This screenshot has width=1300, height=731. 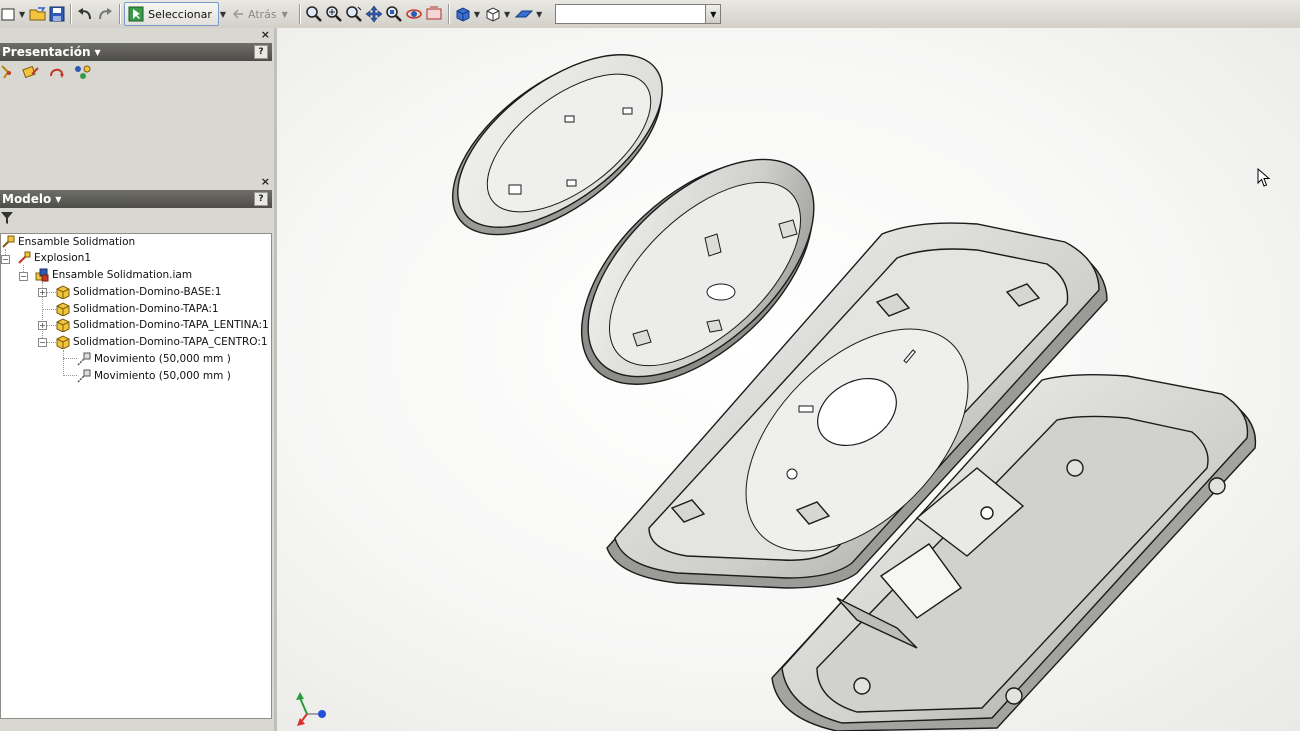 I want to click on tree-explosion: Explosion1, so click(x=54, y=258).